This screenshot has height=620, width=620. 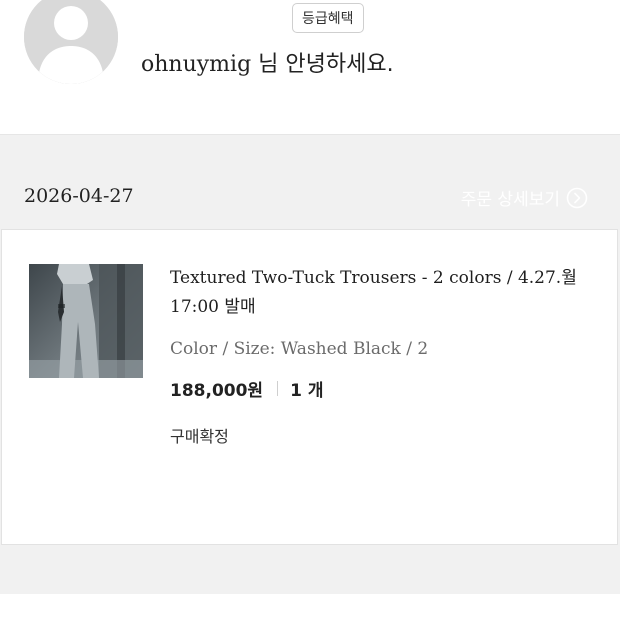 I want to click on product-thumbnail, so click(x=86, y=321).